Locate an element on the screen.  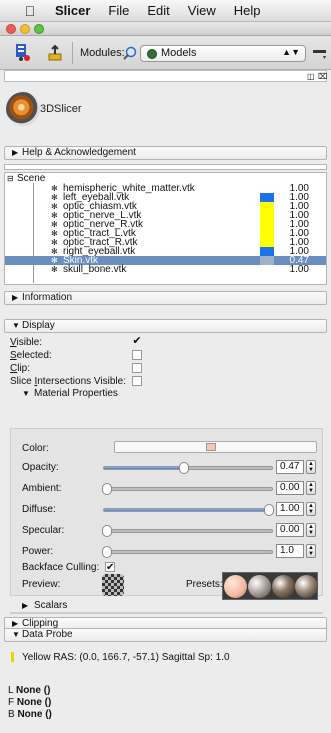
clip-checkbox is located at coordinates (137, 368).